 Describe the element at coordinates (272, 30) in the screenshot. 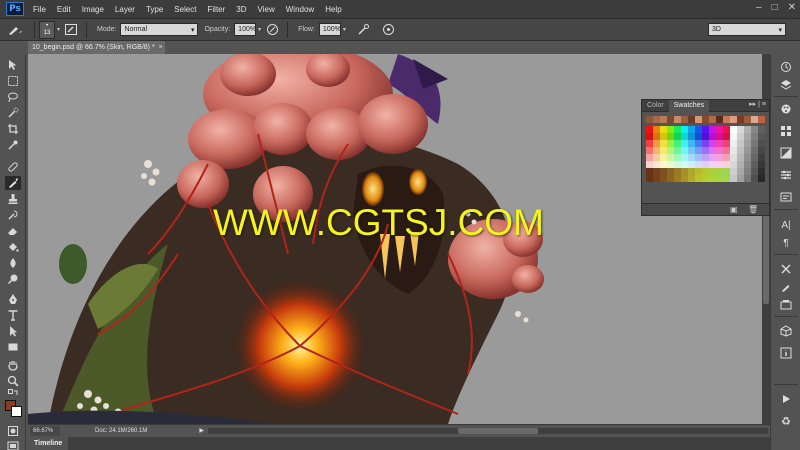

I see `pressure-opacity-icon` at that location.